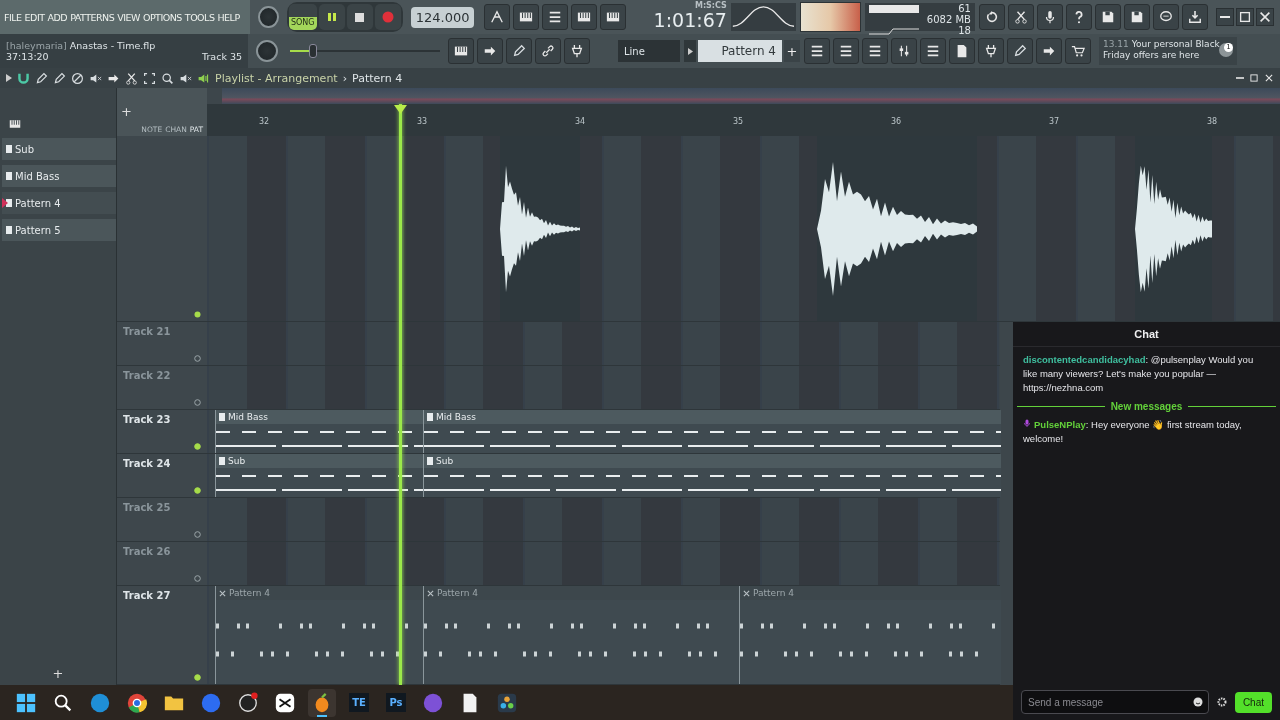 This screenshot has height=720, width=1280. What do you see at coordinates (1166, 17) in the screenshot?
I see `chat-button` at bounding box center [1166, 17].